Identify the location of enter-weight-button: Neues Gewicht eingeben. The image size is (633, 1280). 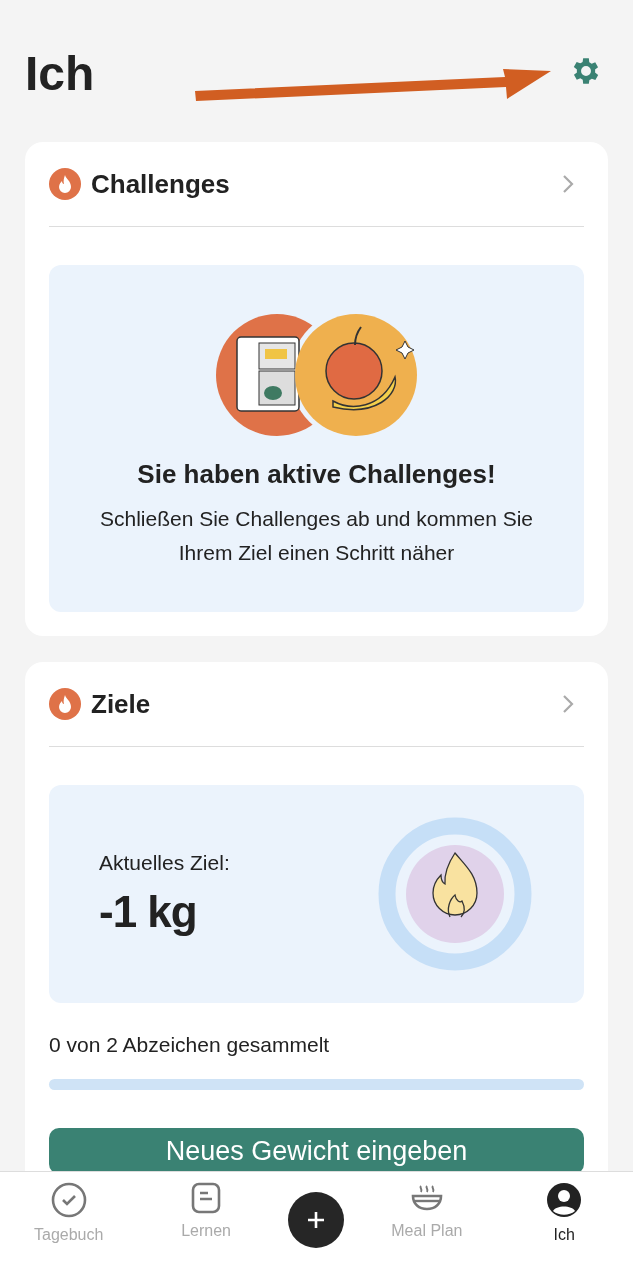
(316, 1151).